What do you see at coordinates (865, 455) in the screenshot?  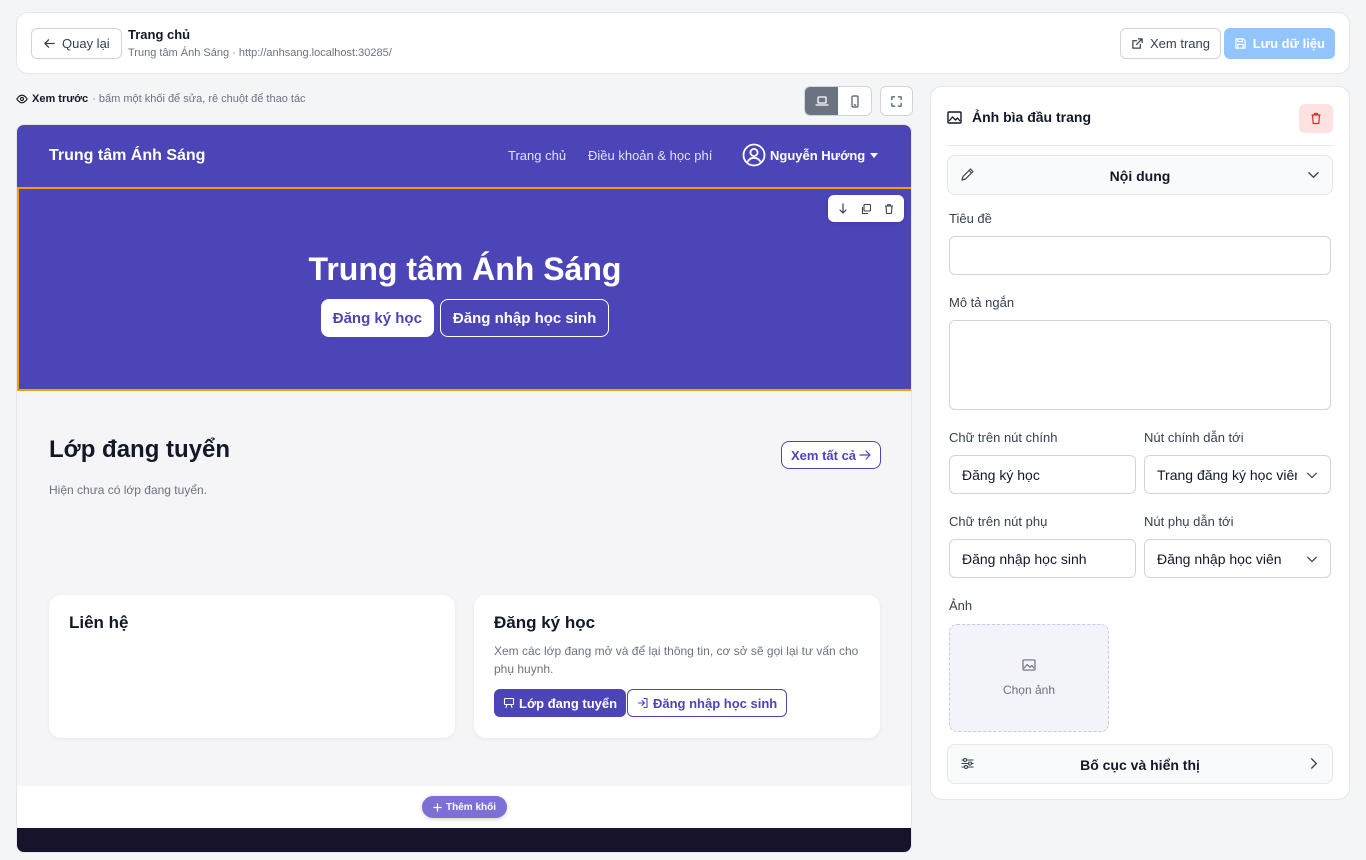 I see `arrow-right-icon` at bounding box center [865, 455].